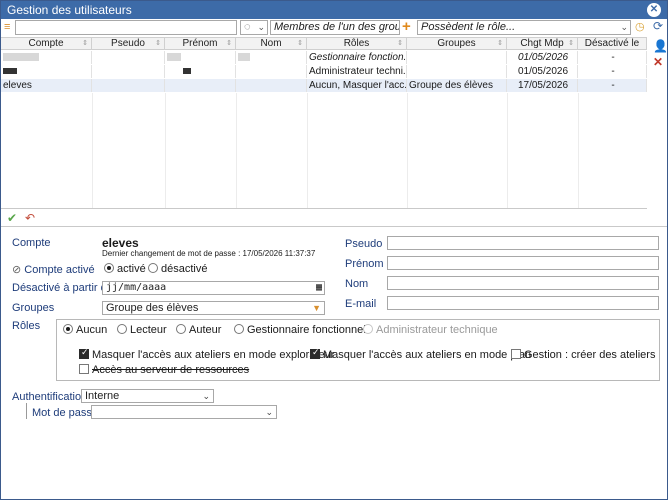  Describe the element at coordinates (357, 44) in the screenshot. I see `column-header: Rôles ⇕` at that location.